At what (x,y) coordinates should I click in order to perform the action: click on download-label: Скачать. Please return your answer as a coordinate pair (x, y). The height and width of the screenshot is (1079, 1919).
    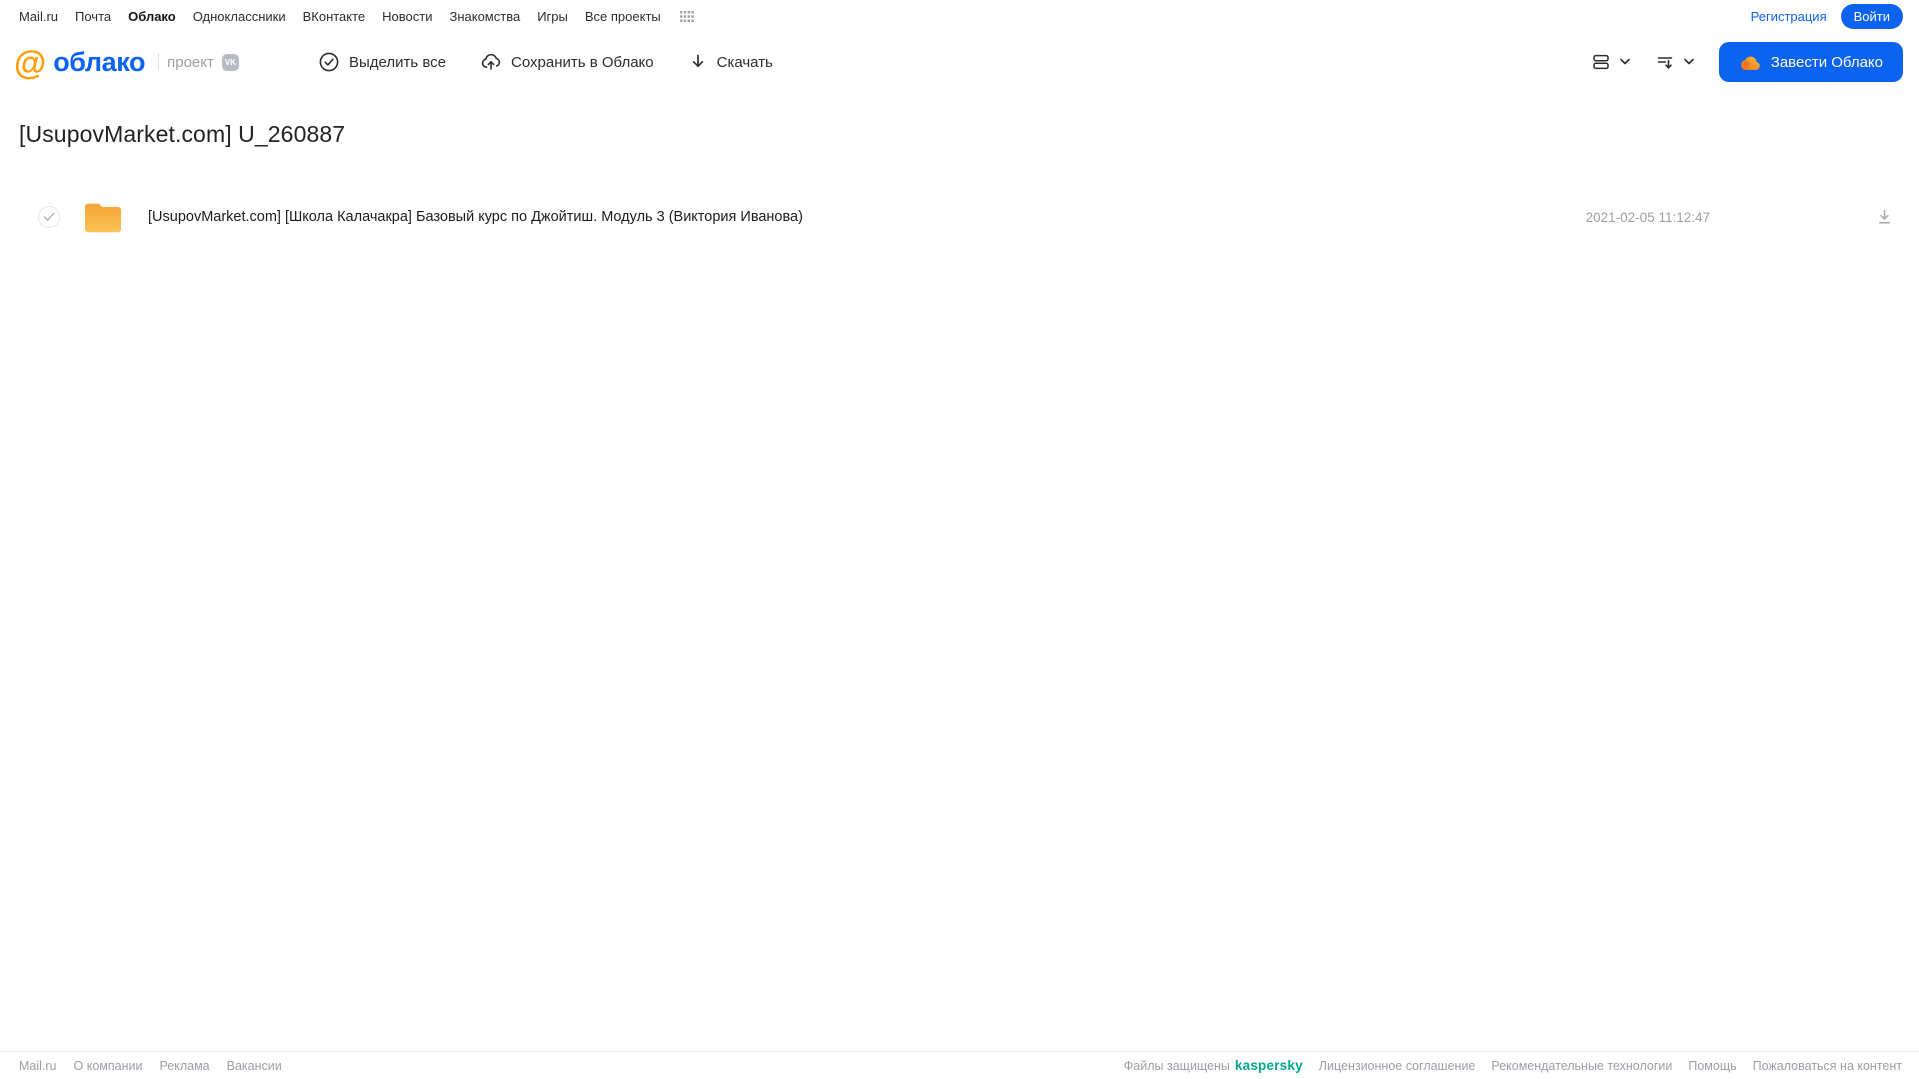
    Looking at the image, I should click on (744, 62).